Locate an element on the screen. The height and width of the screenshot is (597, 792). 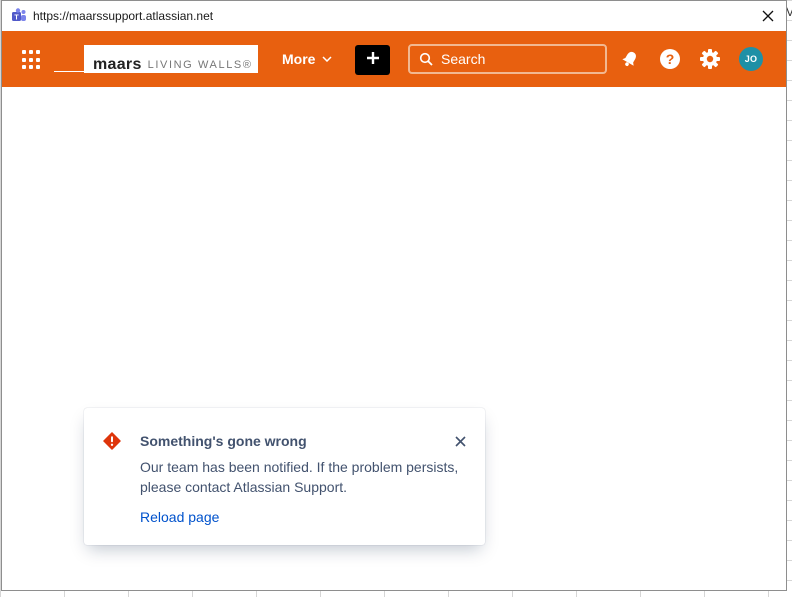
more-menu-button: More is located at coordinates (307, 59).